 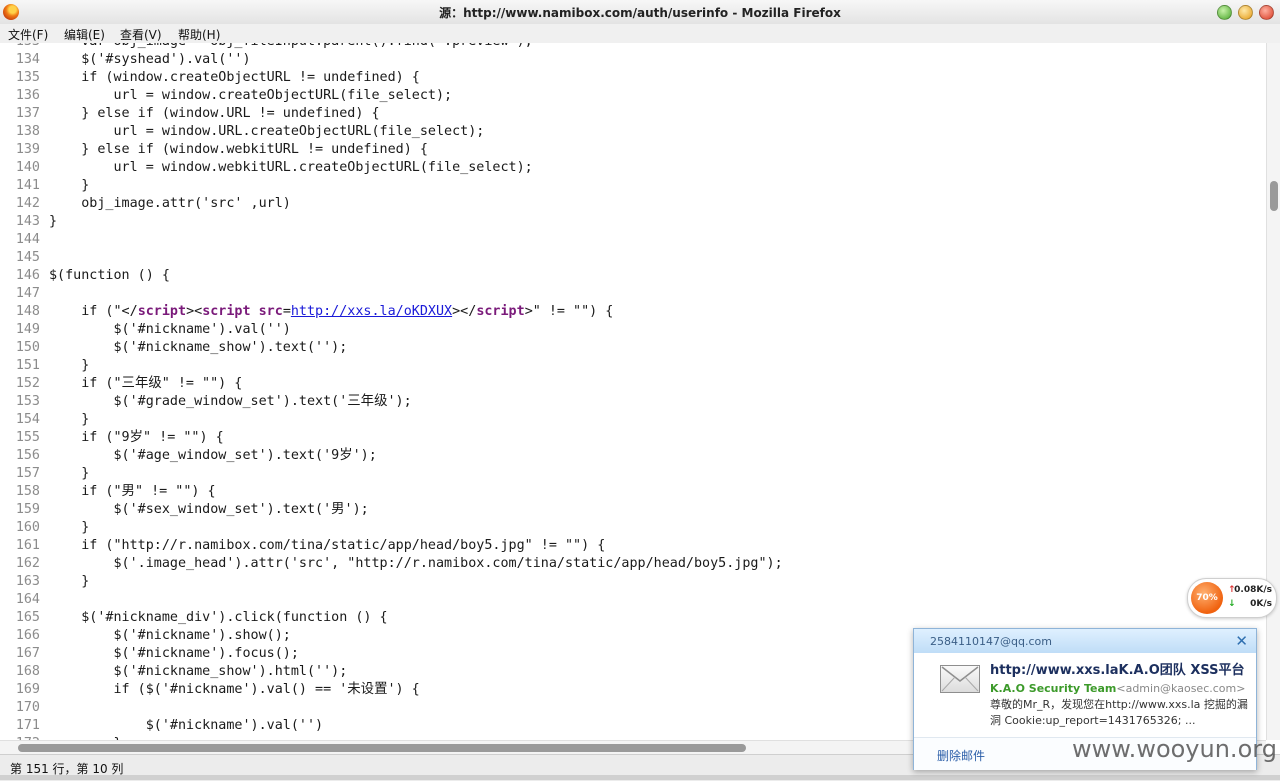 What do you see at coordinates (1053, 688) in the screenshot?
I see `sender-name: K.A.O Security Team` at bounding box center [1053, 688].